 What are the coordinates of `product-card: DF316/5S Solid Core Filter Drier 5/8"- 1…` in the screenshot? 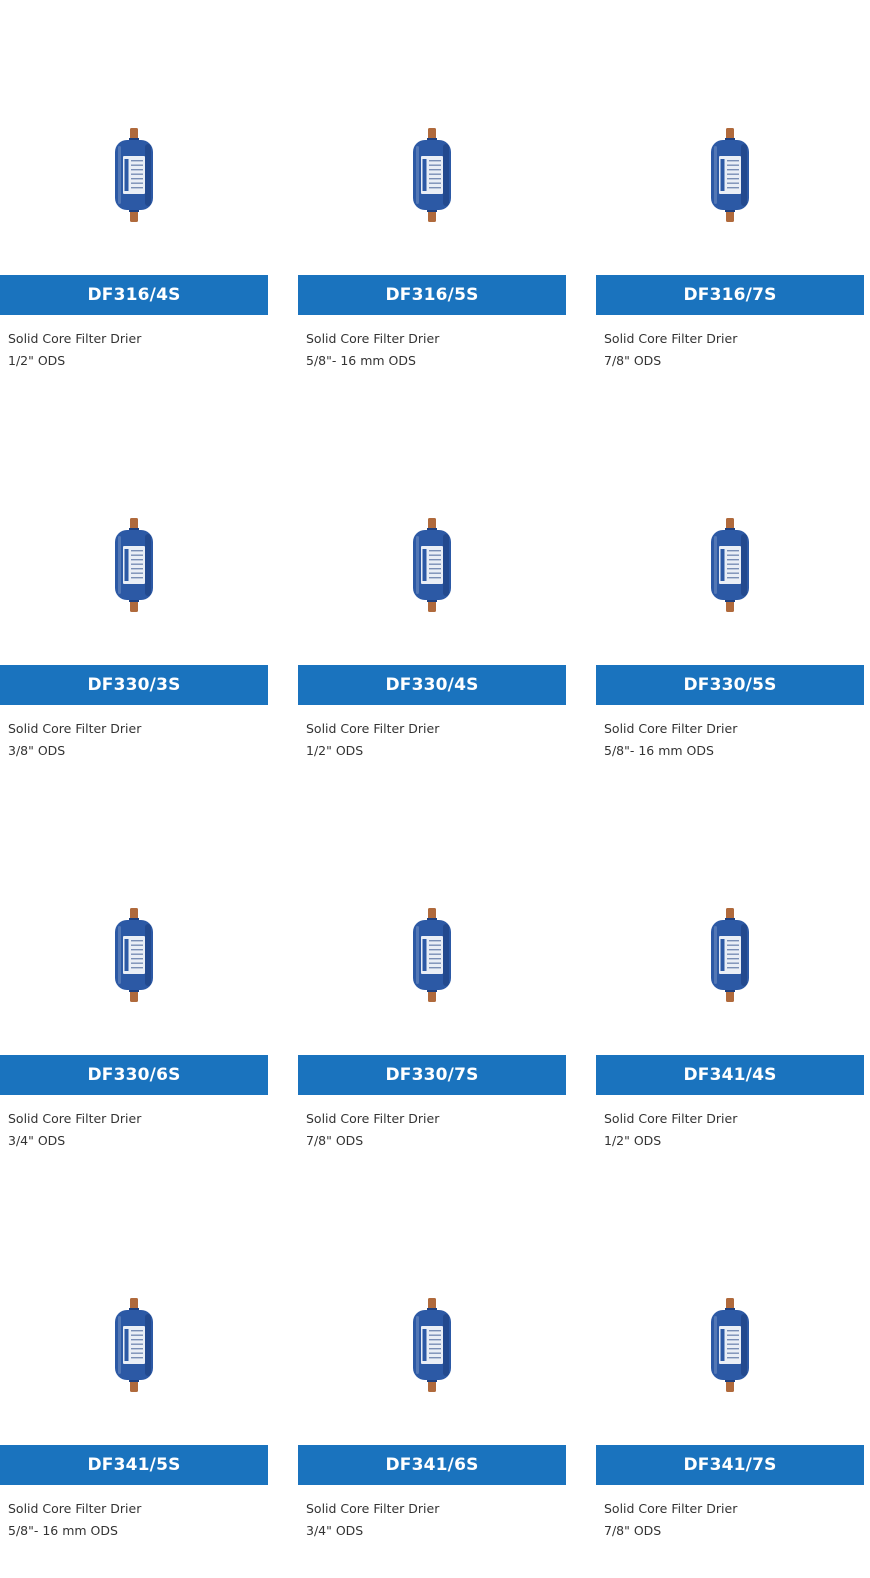 It's located at (432, 195).